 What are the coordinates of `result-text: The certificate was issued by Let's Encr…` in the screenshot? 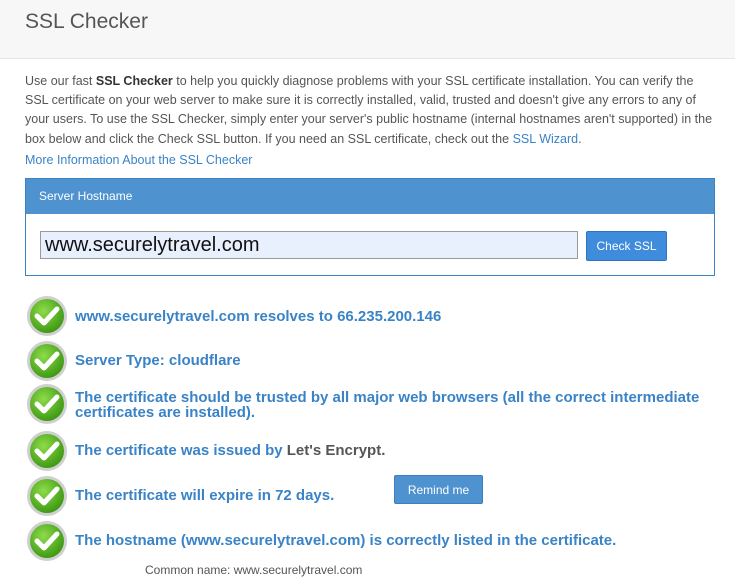 It's located at (230, 450).